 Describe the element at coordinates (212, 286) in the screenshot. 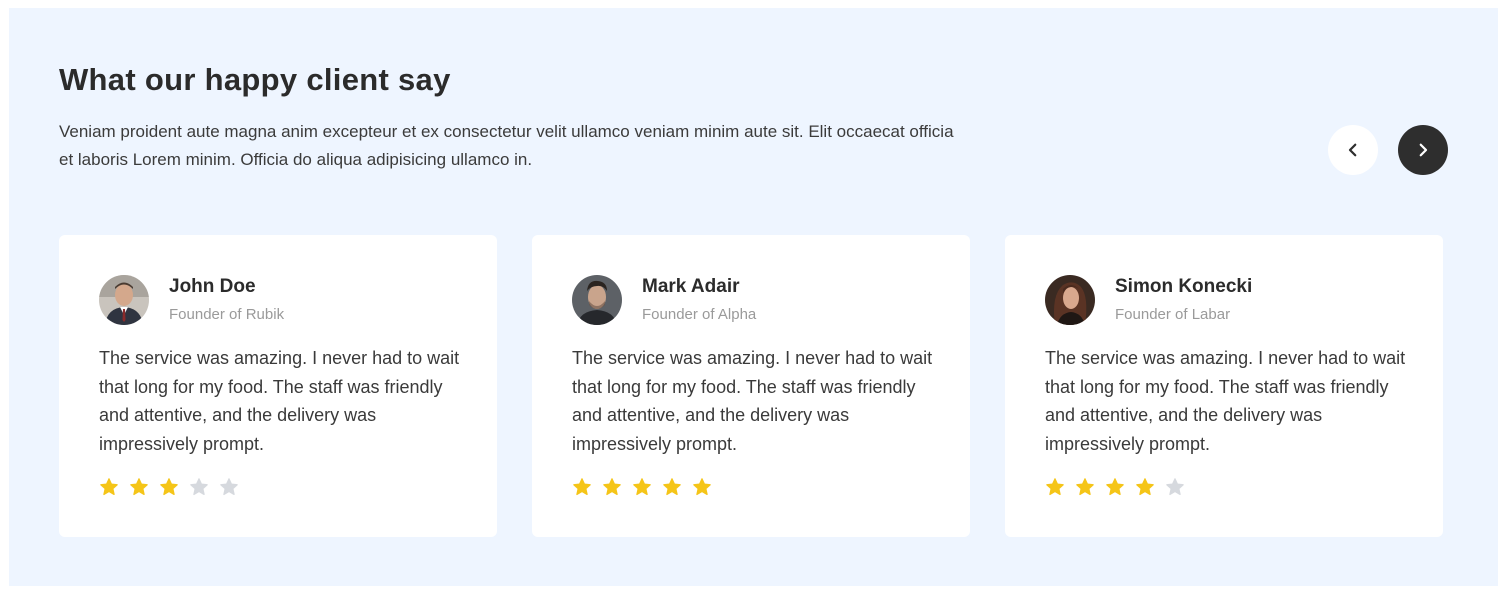

I see `client-name: John Doe` at that location.